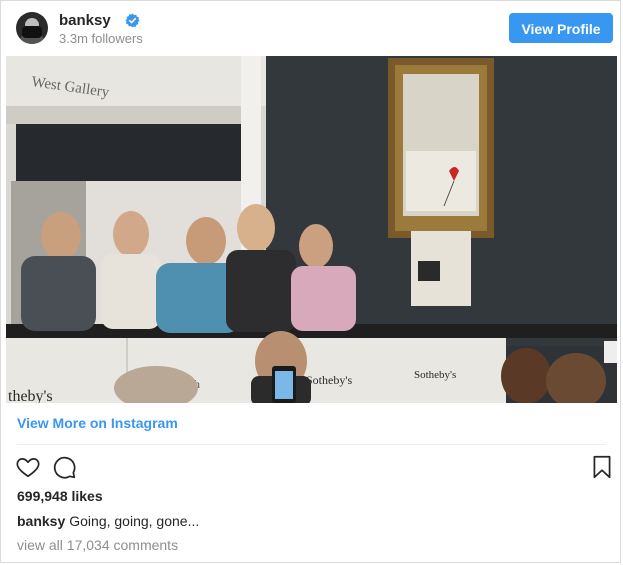 Image resolution: width=623 pixels, height=565 pixels. I want to click on verified-badge-icon, so click(132, 20).